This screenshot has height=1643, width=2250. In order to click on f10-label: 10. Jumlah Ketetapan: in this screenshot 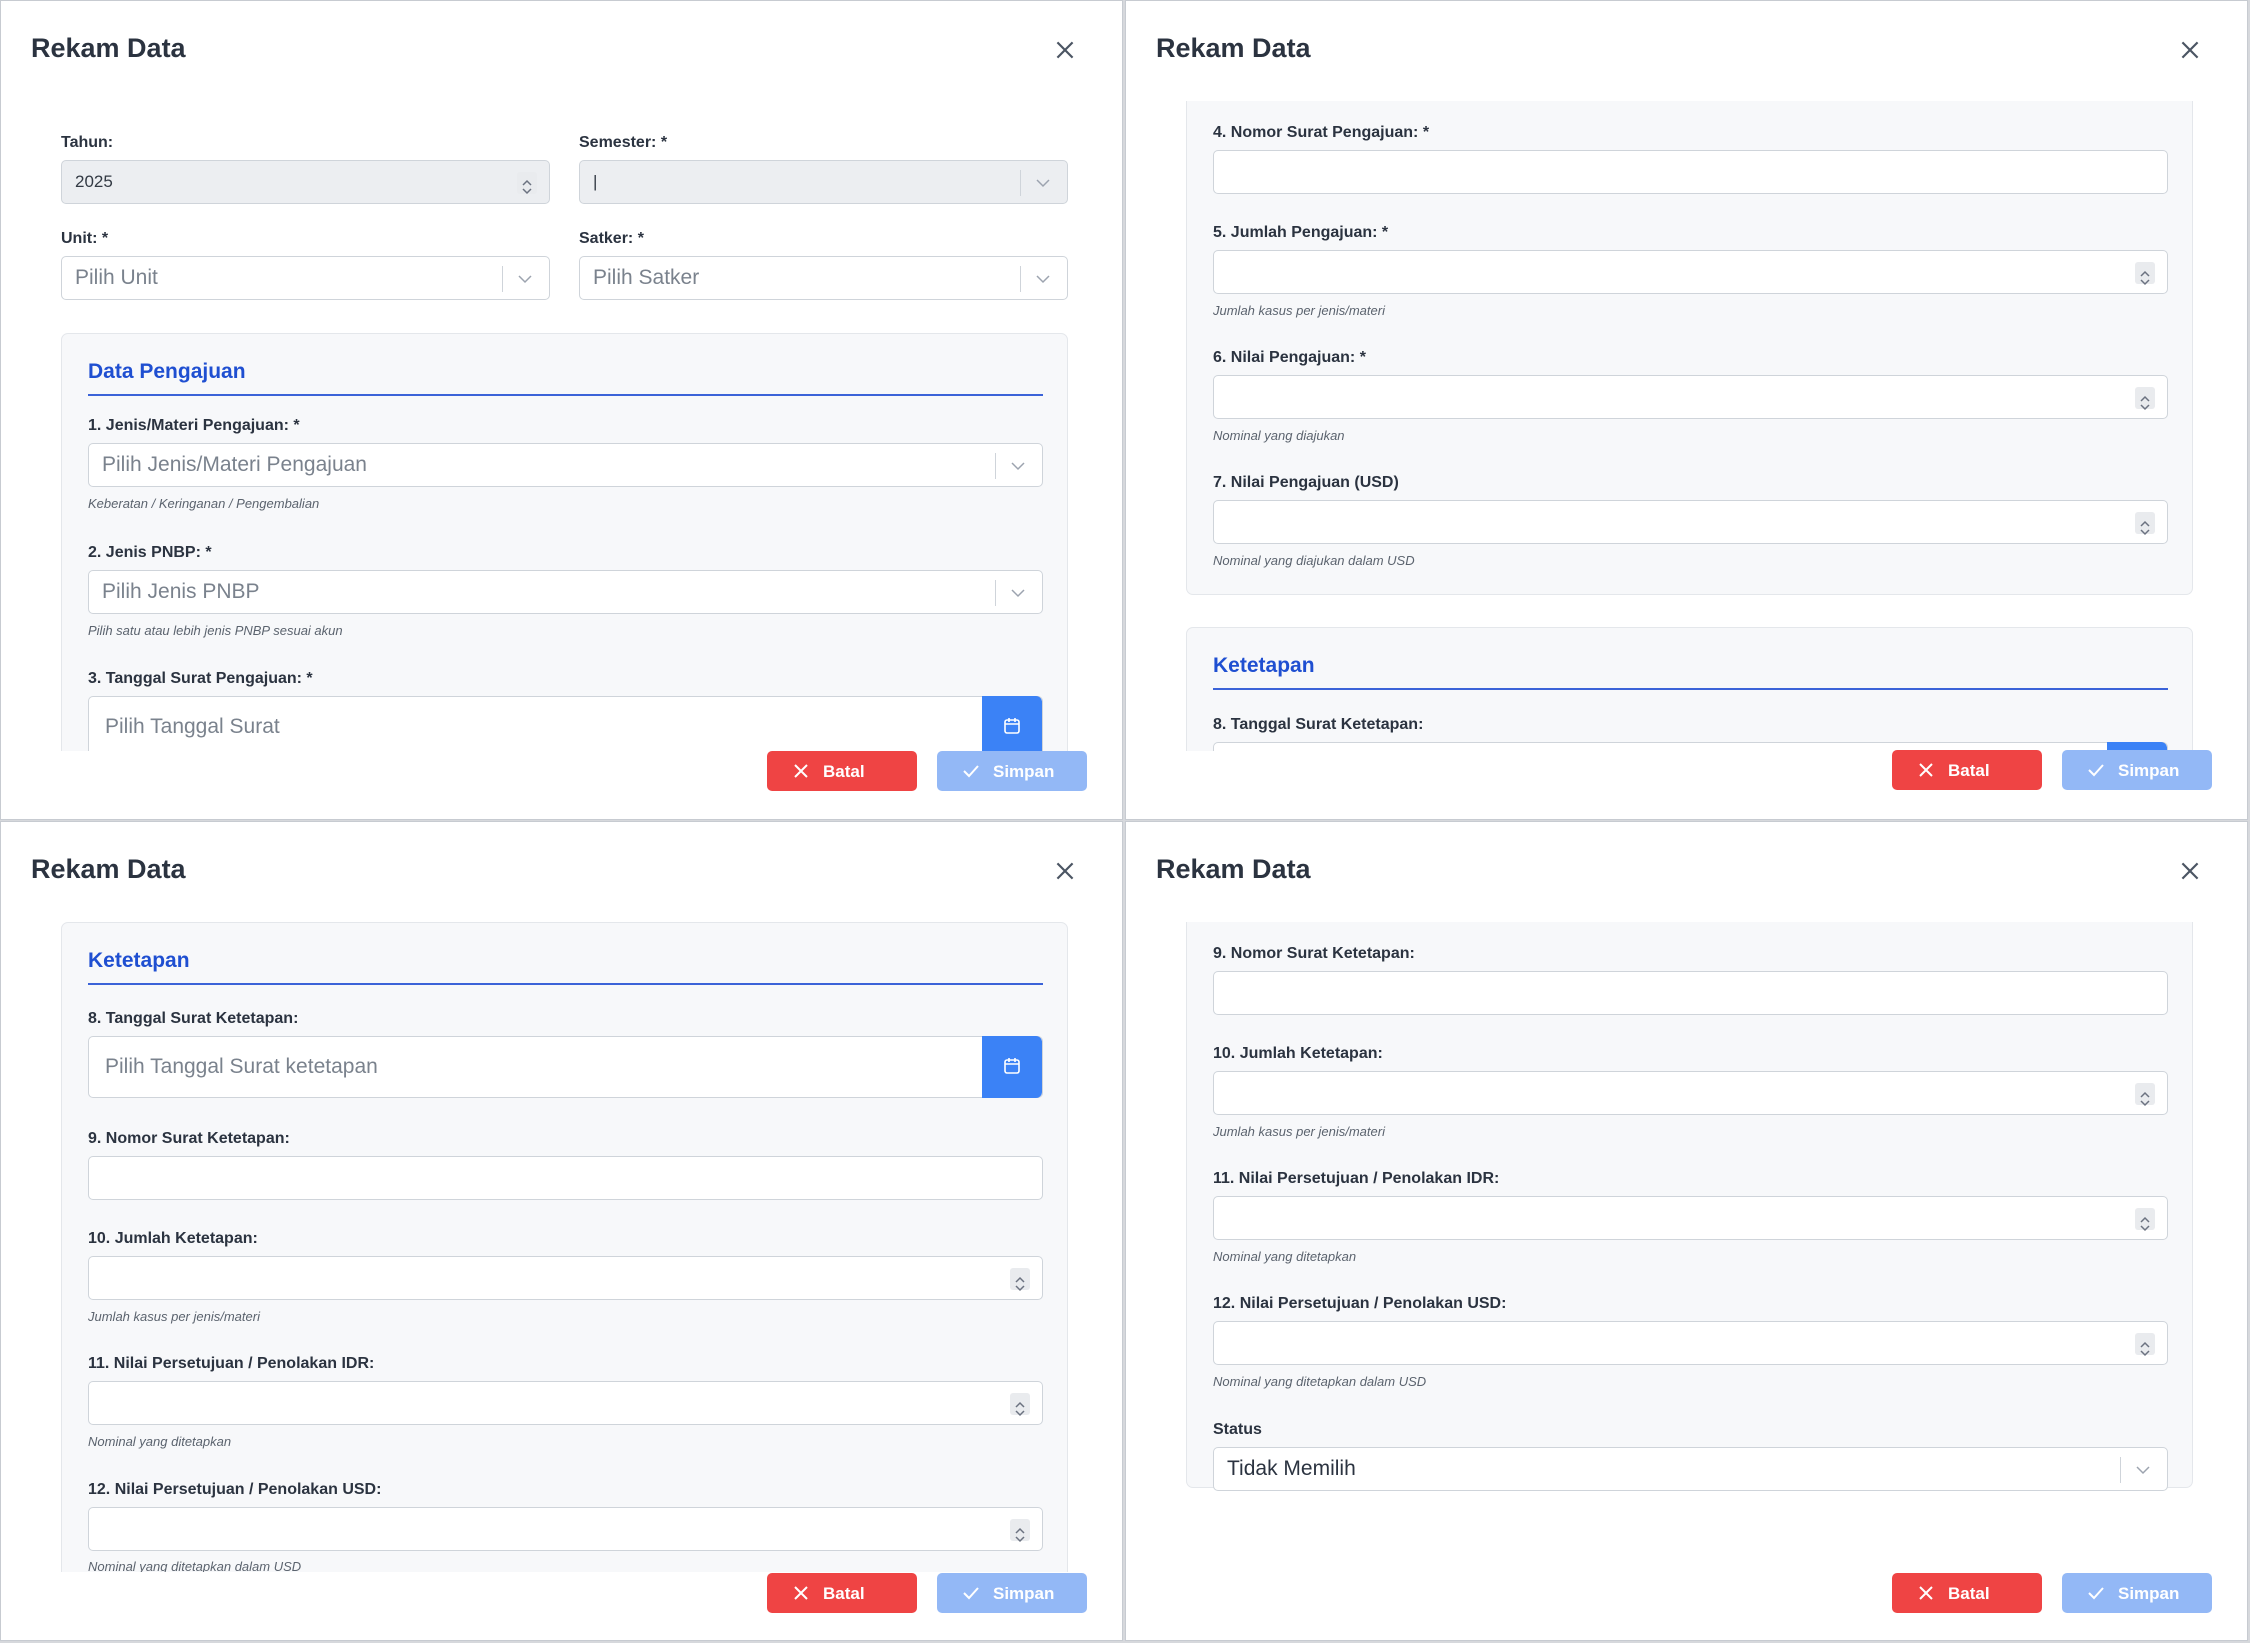, I will do `click(1298, 1053)`.